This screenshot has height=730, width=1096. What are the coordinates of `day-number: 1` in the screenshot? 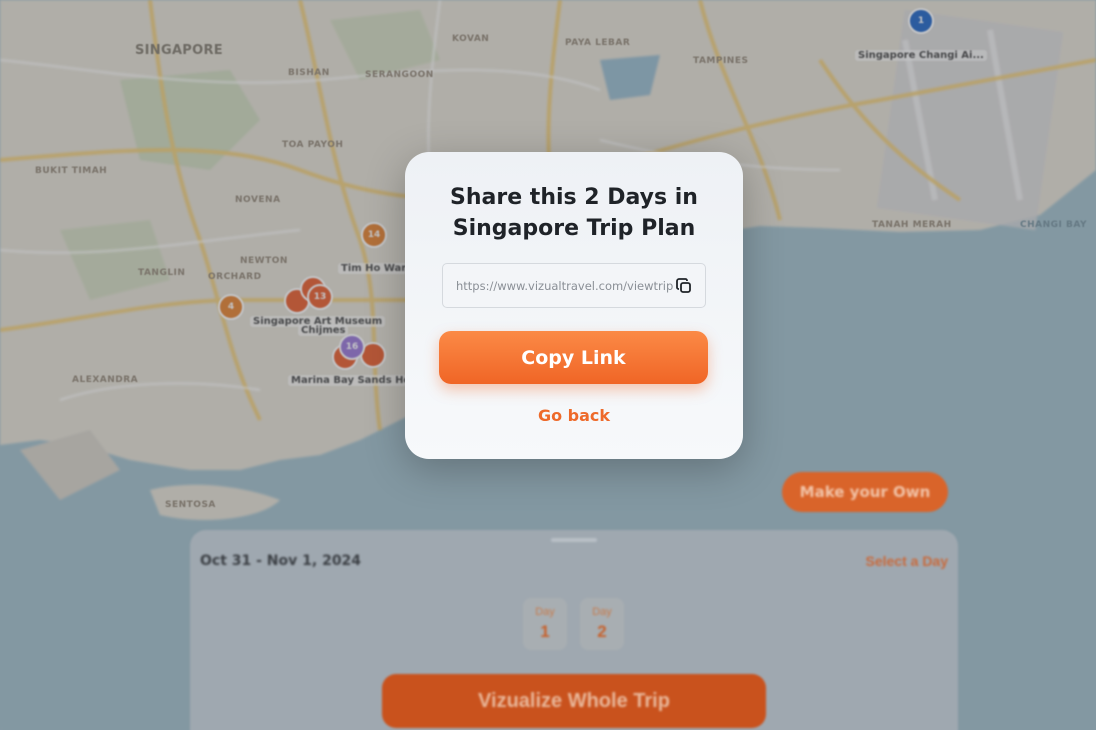 It's located at (545, 631).